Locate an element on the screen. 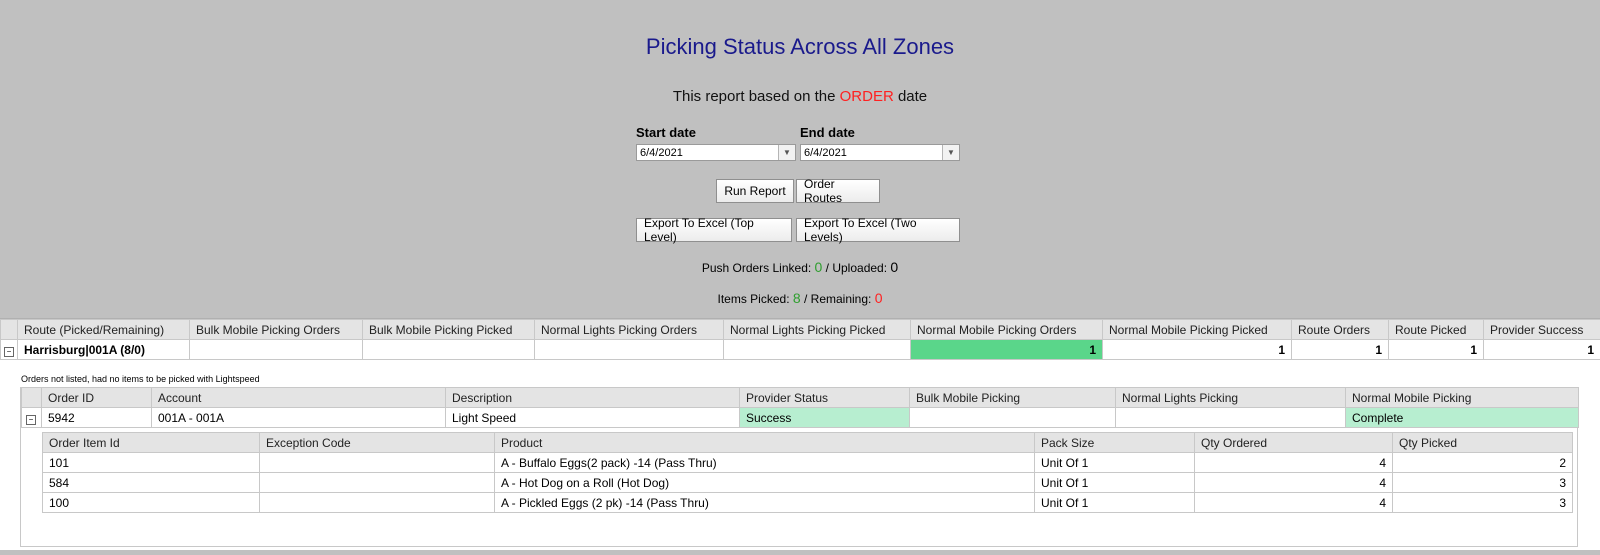  report-basis-text: This report based on the ORDER date is located at coordinates (800, 96).